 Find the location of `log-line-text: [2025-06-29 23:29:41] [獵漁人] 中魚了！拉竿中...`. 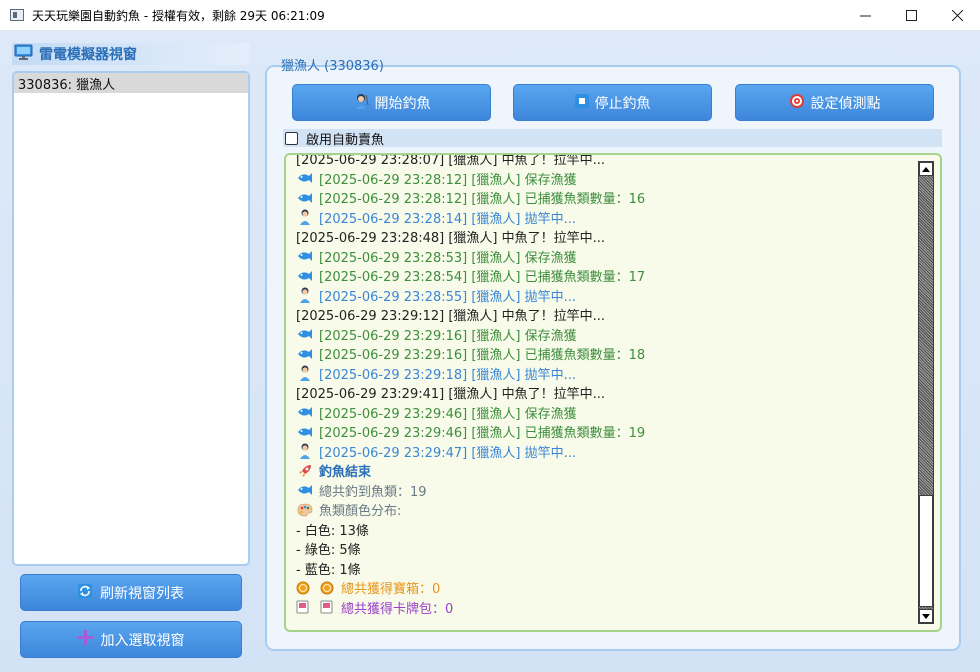

log-line-text: [2025-06-29 23:29:41] [獵漁人] 中魚了！拉竿中... is located at coordinates (451, 395).